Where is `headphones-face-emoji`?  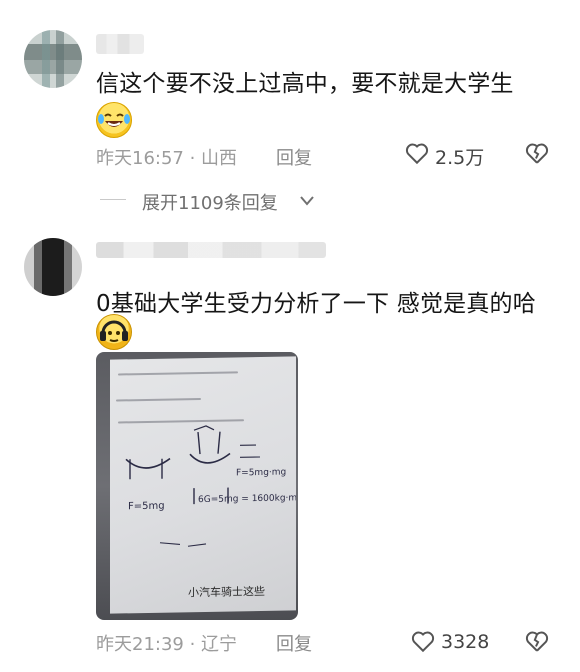 headphones-face-emoji is located at coordinates (114, 332).